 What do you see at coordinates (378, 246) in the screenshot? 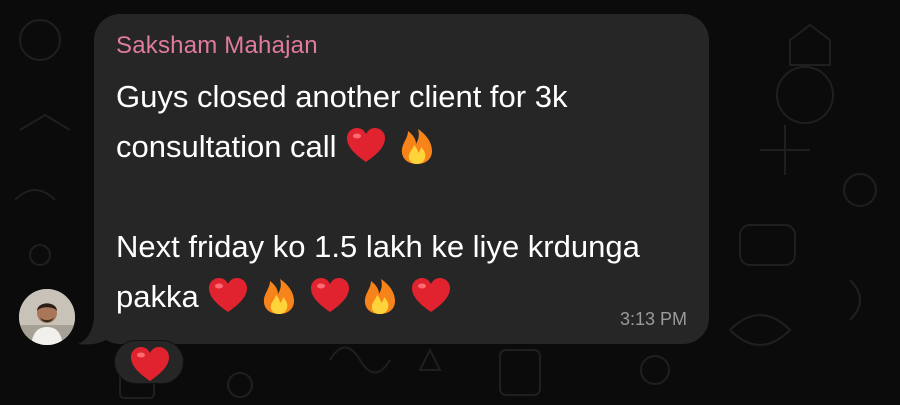
I see `message-text: Next friday ko 1.5 lakh ke liye krdunga` at bounding box center [378, 246].